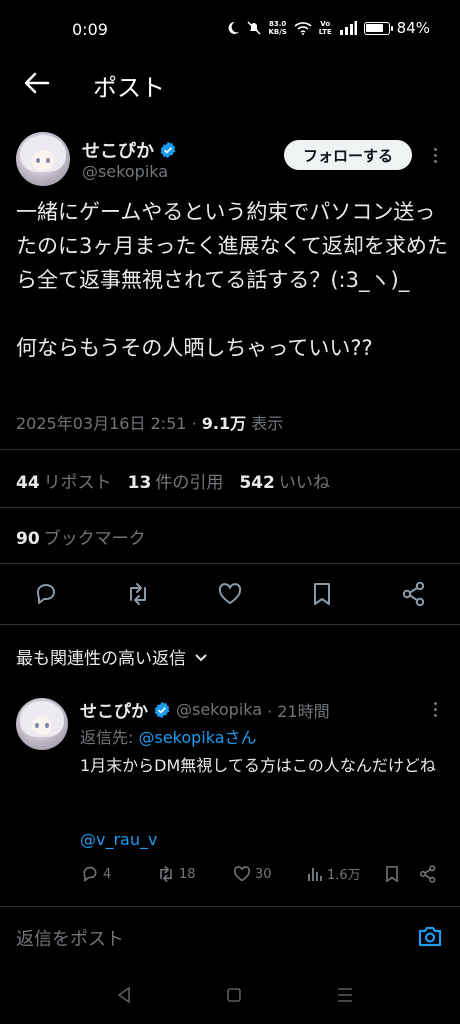  Describe the element at coordinates (435, 155) in the screenshot. I see `more-options-icon` at that location.